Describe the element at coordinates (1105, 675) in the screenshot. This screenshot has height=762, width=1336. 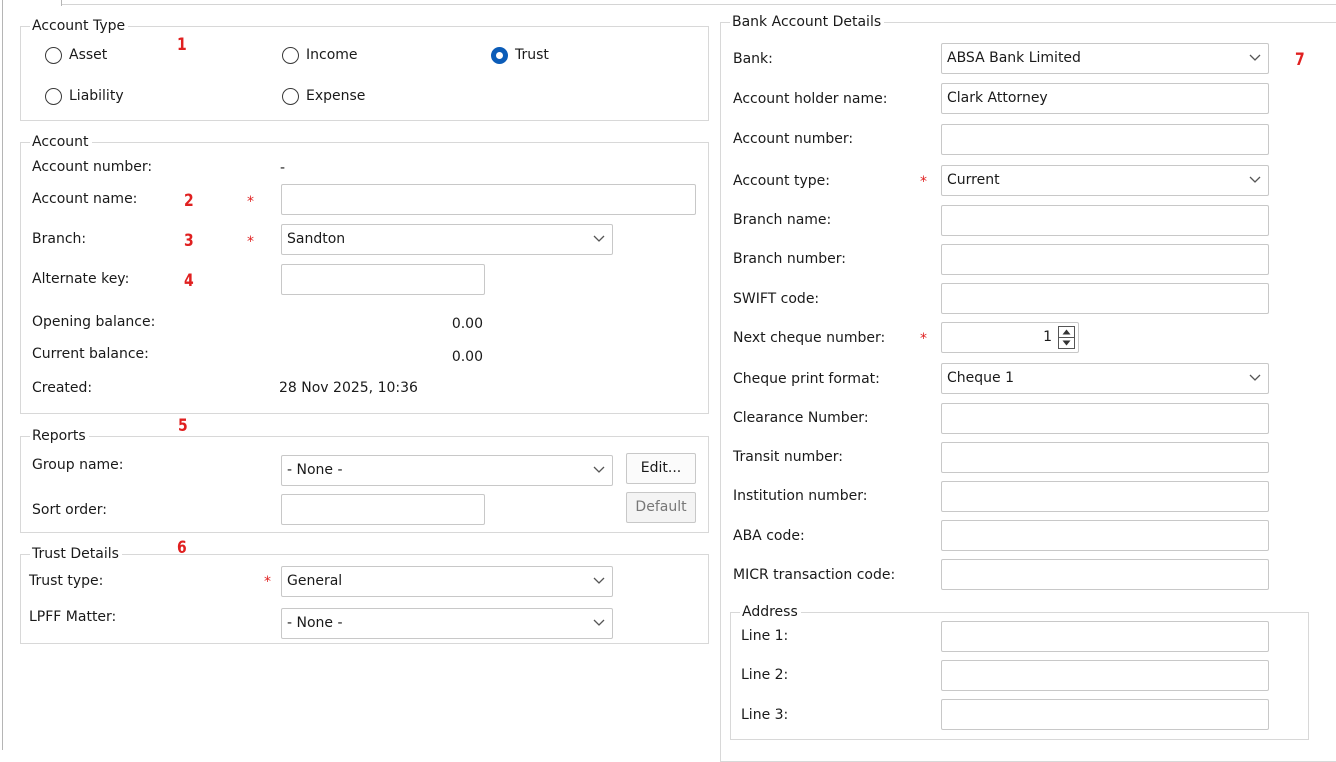
I see `address-line-2-input` at that location.